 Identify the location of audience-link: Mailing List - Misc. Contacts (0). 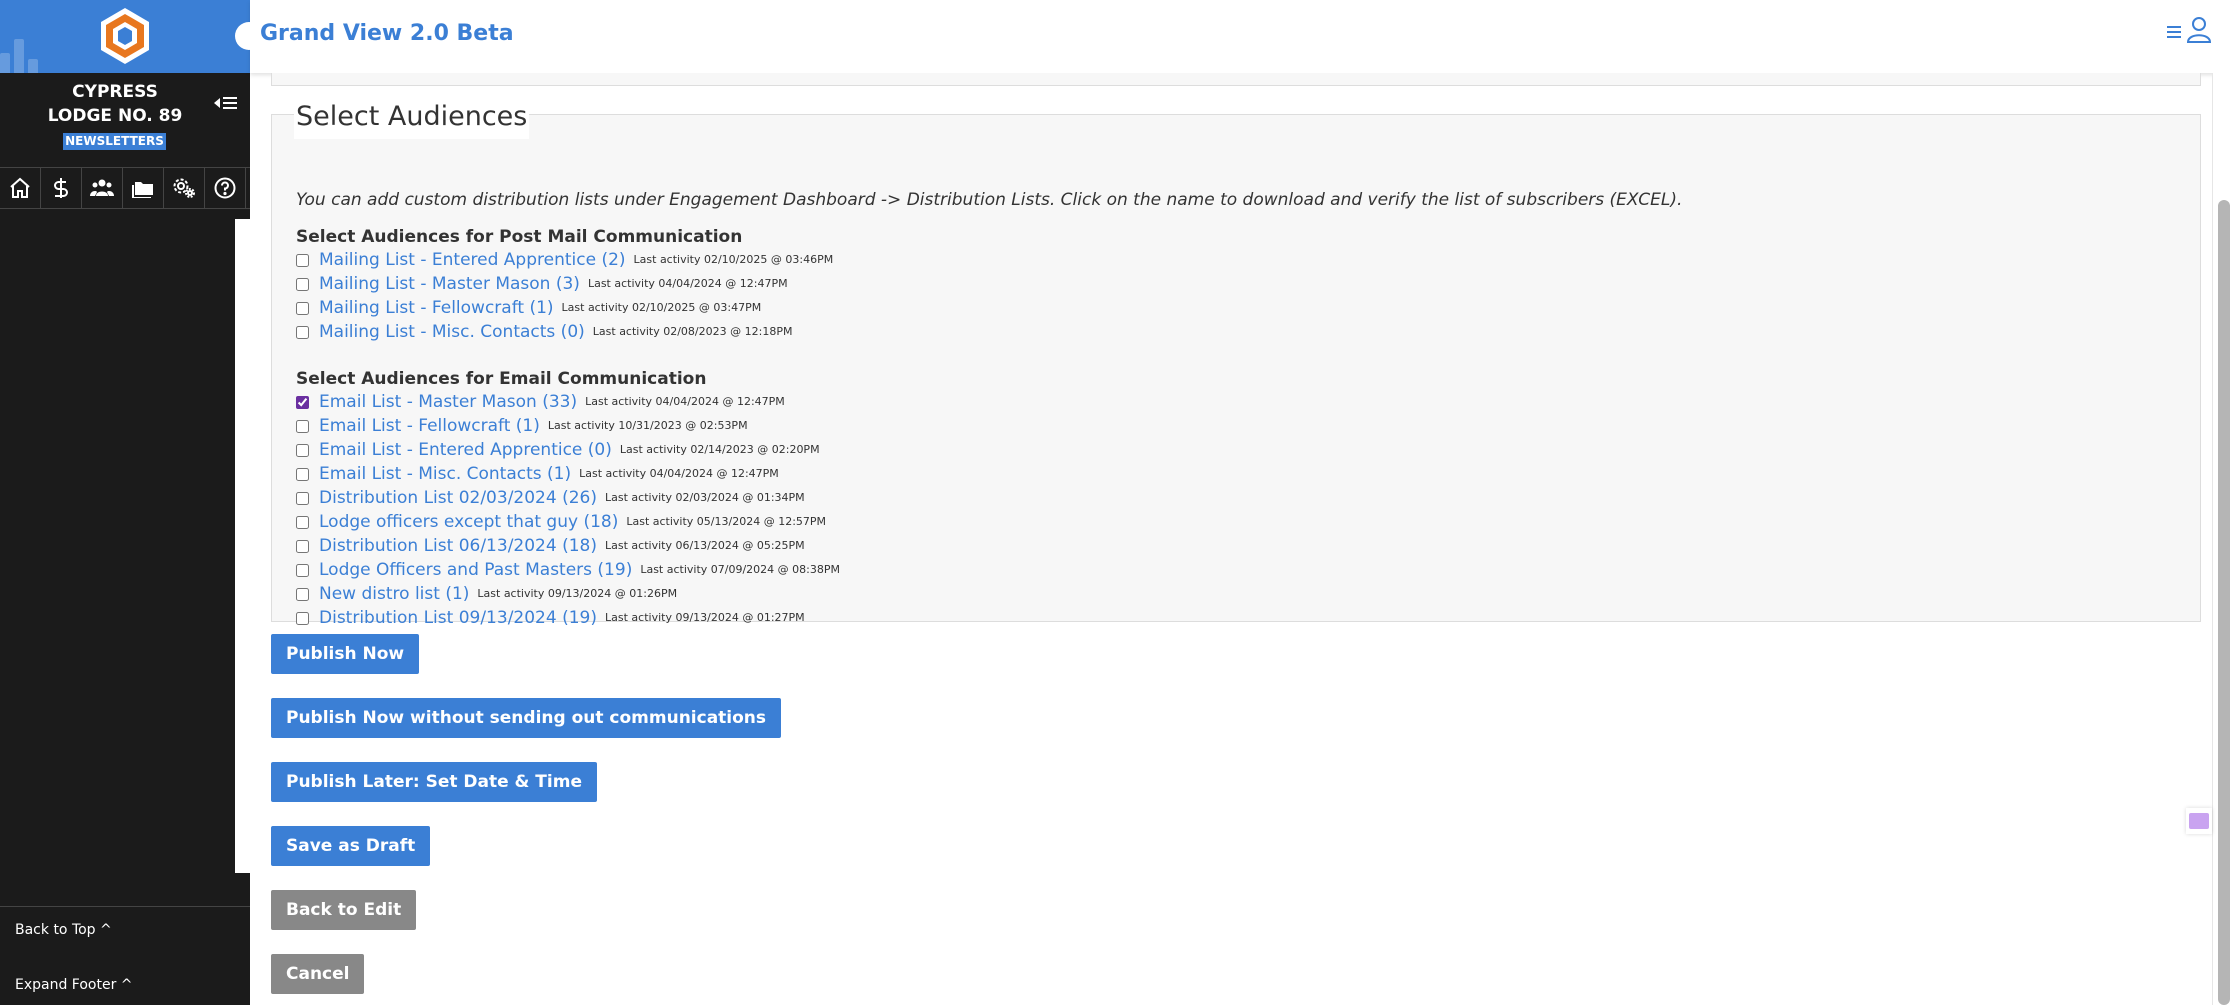
(452, 332).